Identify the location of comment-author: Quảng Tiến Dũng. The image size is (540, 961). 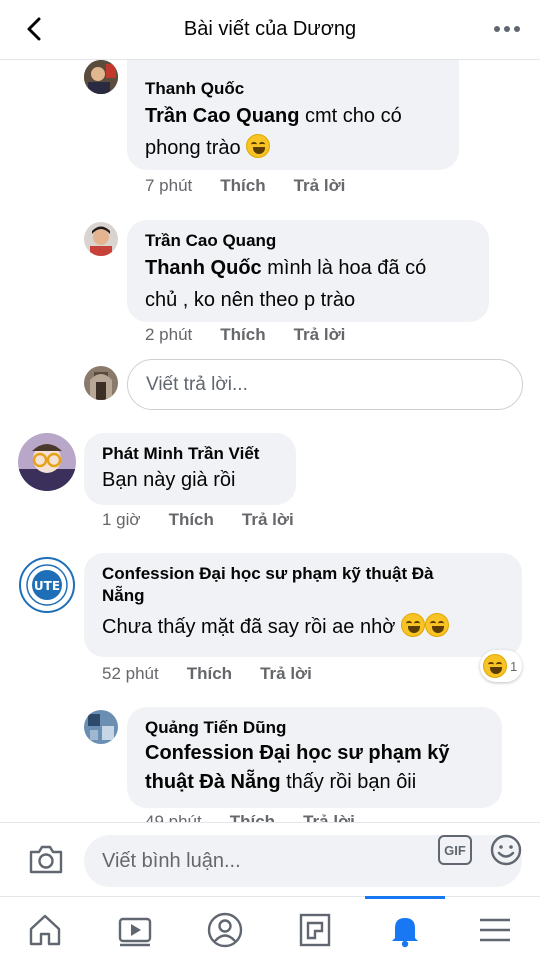
(315, 728).